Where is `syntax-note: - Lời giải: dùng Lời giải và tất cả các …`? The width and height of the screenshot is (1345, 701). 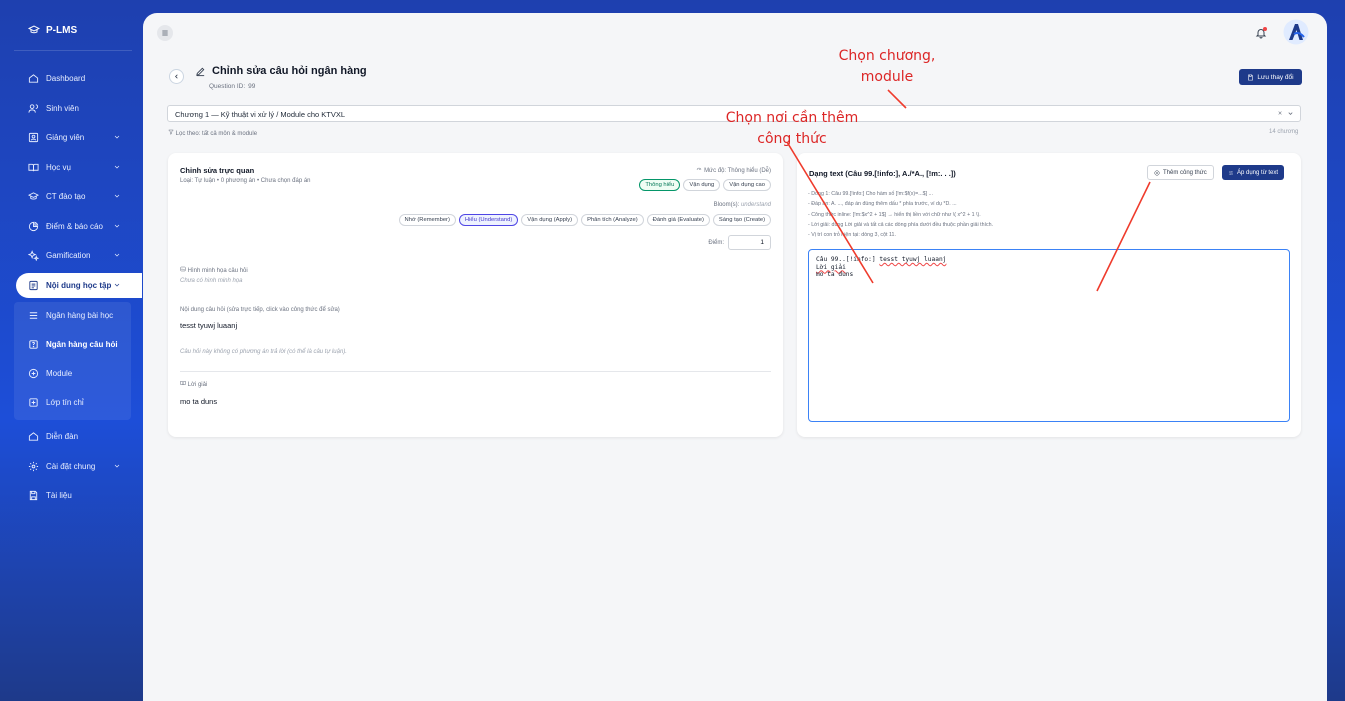
syntax-note: - Lời giải: dùng Lời giải và tất cả các … is located at coordinates (901, 224).